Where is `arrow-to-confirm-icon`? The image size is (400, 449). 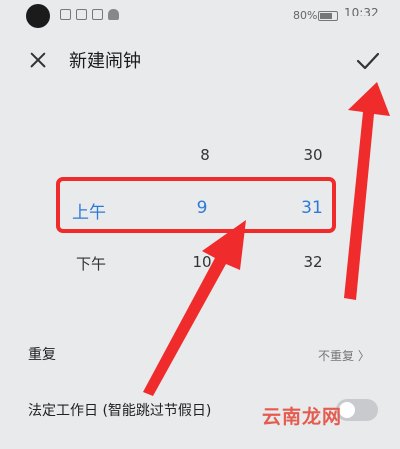 arrow-to-confirm-icon is located at coordinates (367, 191).